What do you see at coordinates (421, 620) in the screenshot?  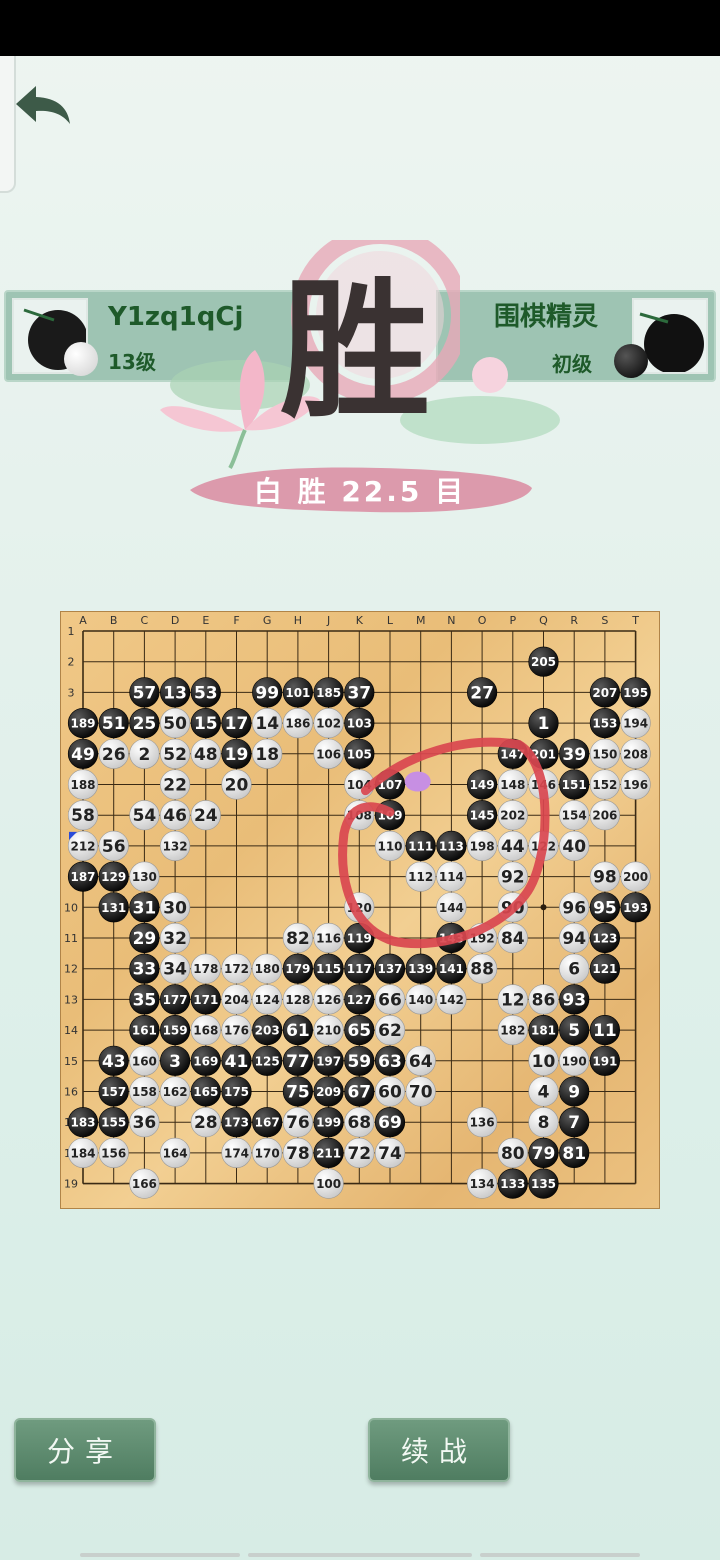 I see `column-label: M` at bounding box center [421, 620].